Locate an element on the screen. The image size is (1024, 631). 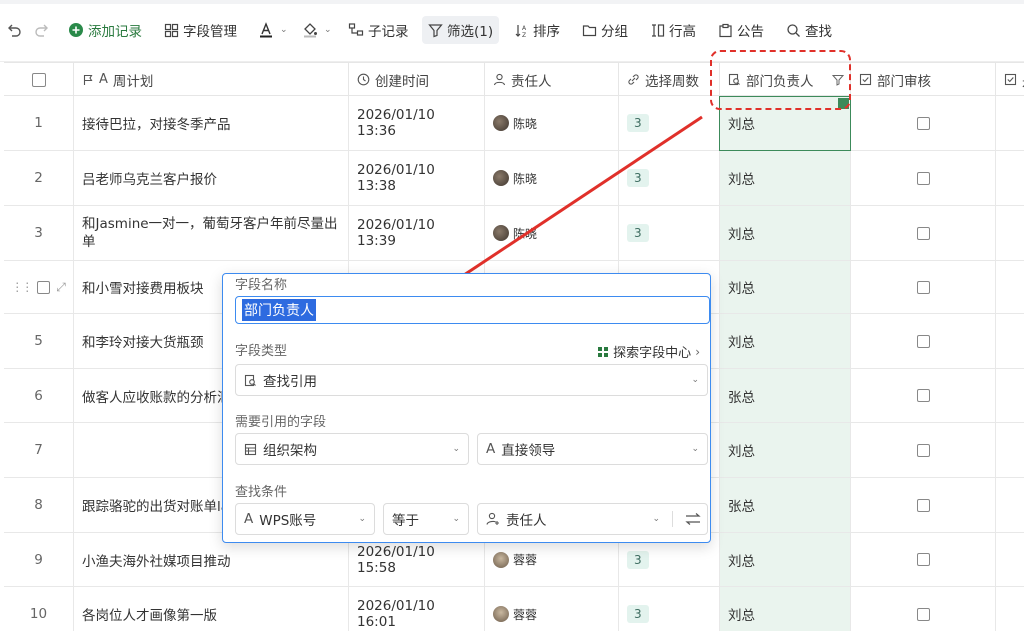
text-color-button: ⌄ is located at coordinates (273, 30).